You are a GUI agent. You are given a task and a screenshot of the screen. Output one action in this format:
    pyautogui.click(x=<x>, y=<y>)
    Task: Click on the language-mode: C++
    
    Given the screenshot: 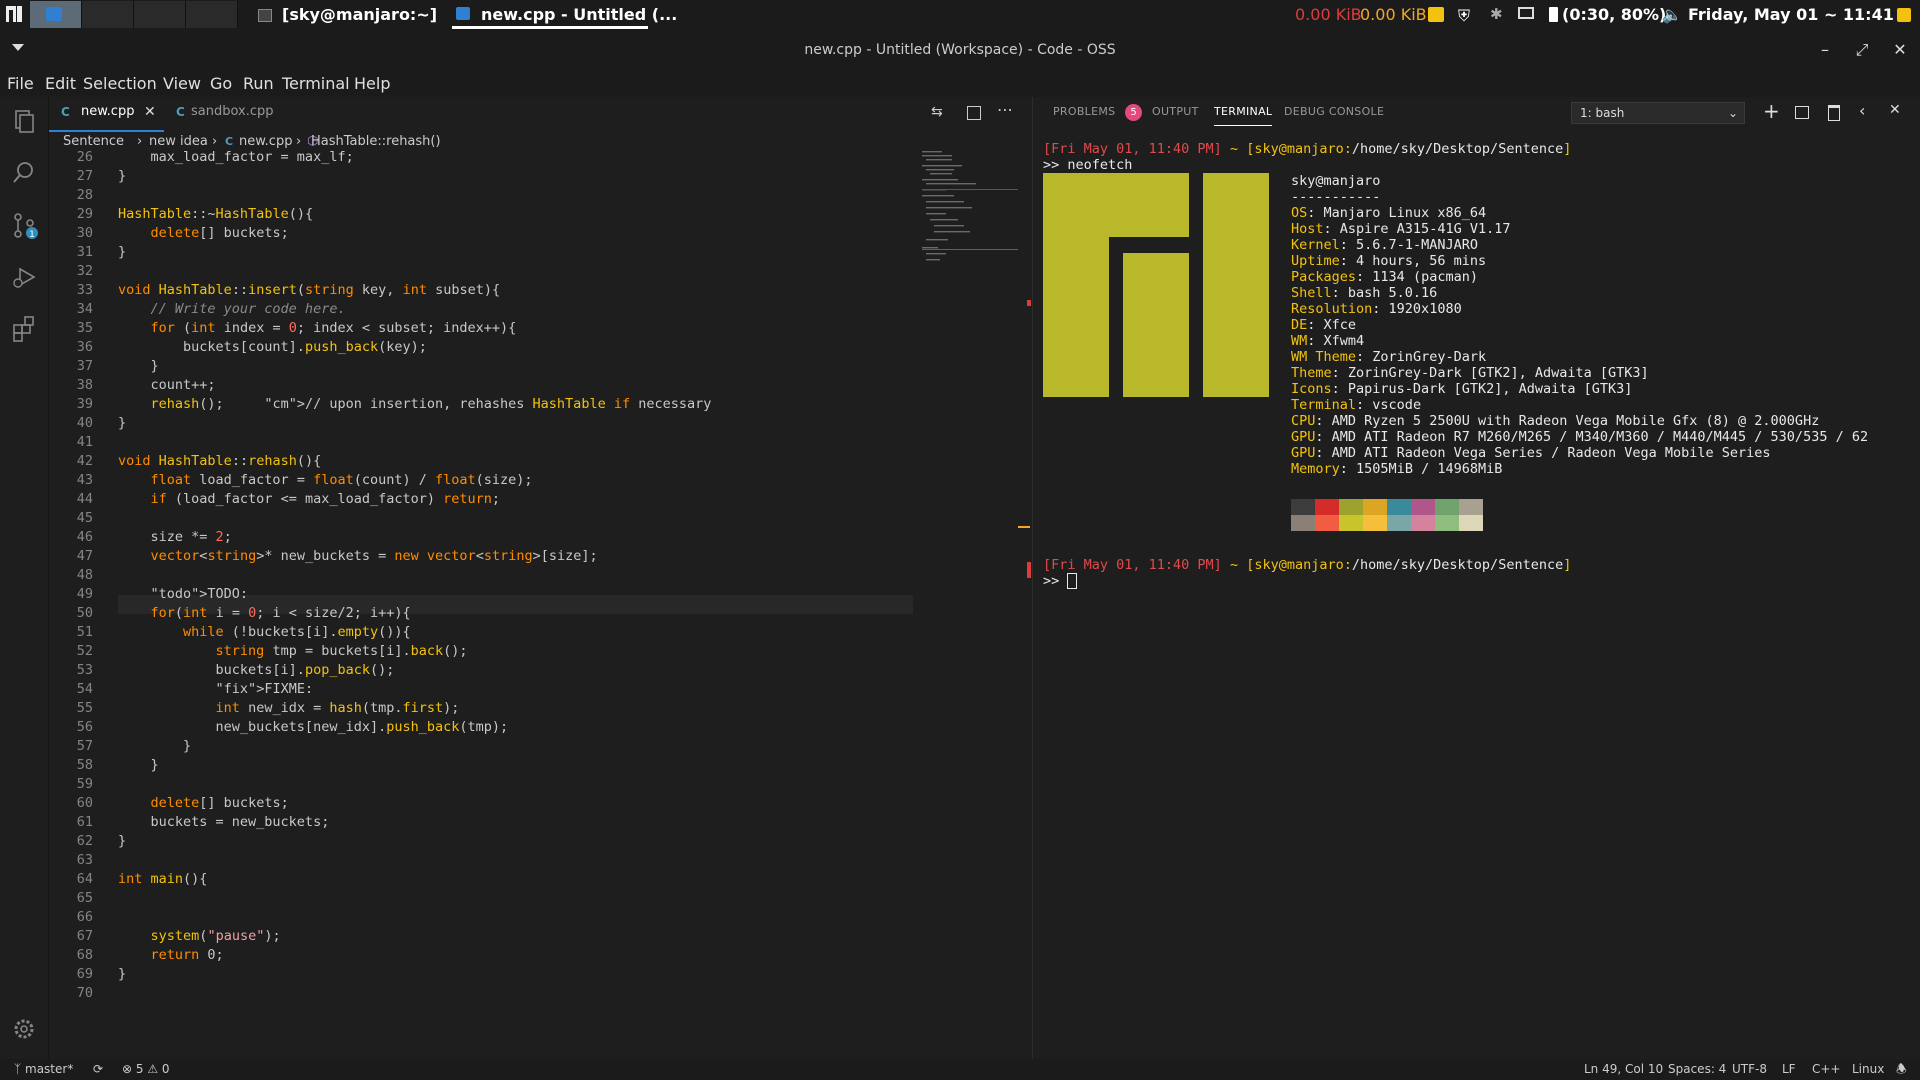 What is the action you would take?
    pyautogui.click(x=1826, y=1069)
    